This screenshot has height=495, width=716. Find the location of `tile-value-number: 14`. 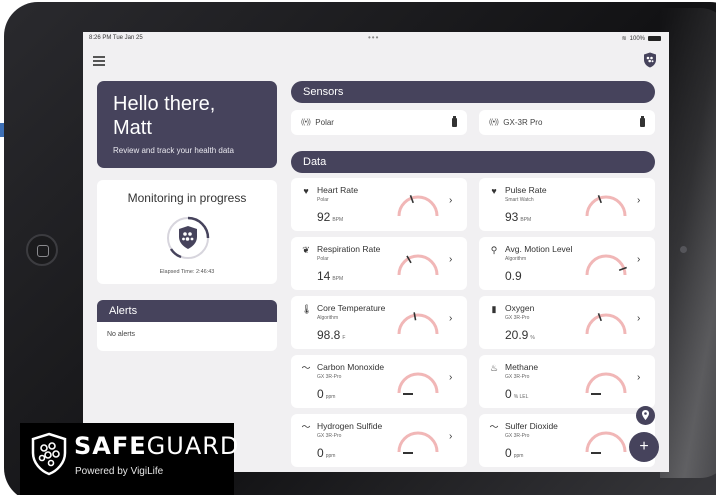

tile-value-number: 14 is located at coordinates (324, 276).